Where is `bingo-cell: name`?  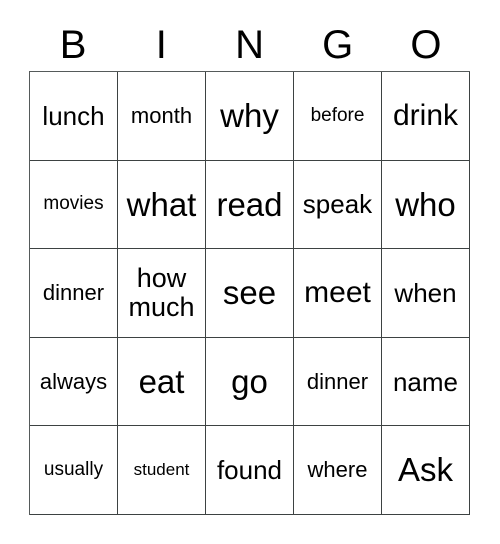 bingo-cell: name is located at coordinates (426, 382).